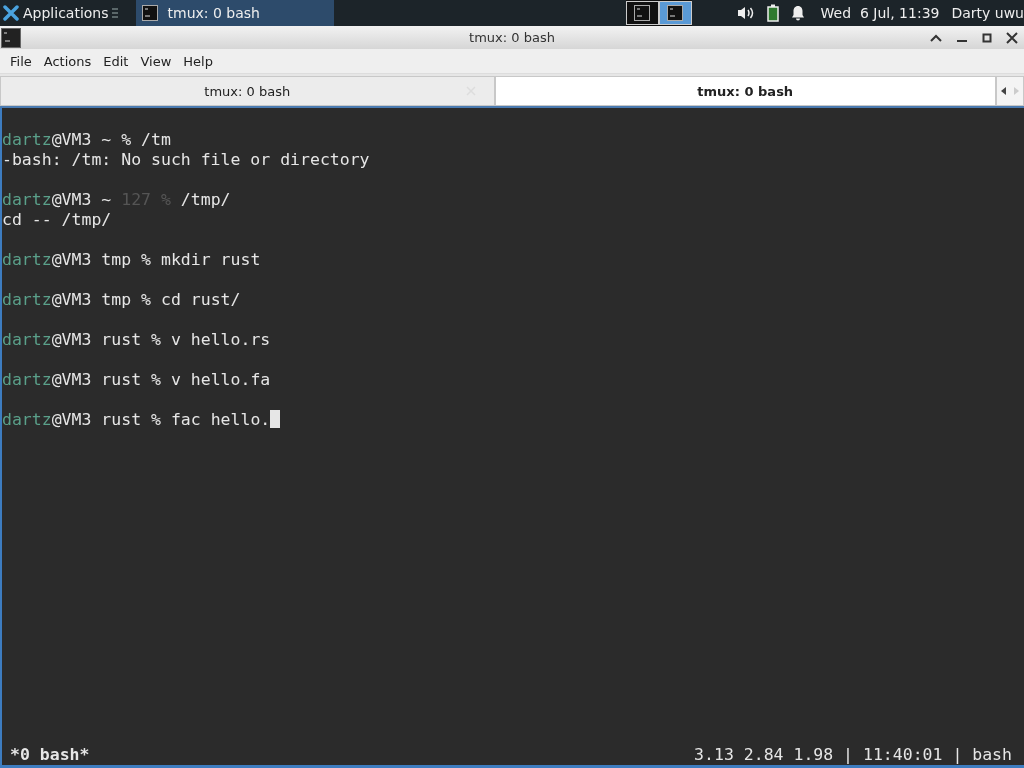  Describe the element at coordinates (50, 754) in the screenshot. I see `tmux-window: *0 bash*` at that location.